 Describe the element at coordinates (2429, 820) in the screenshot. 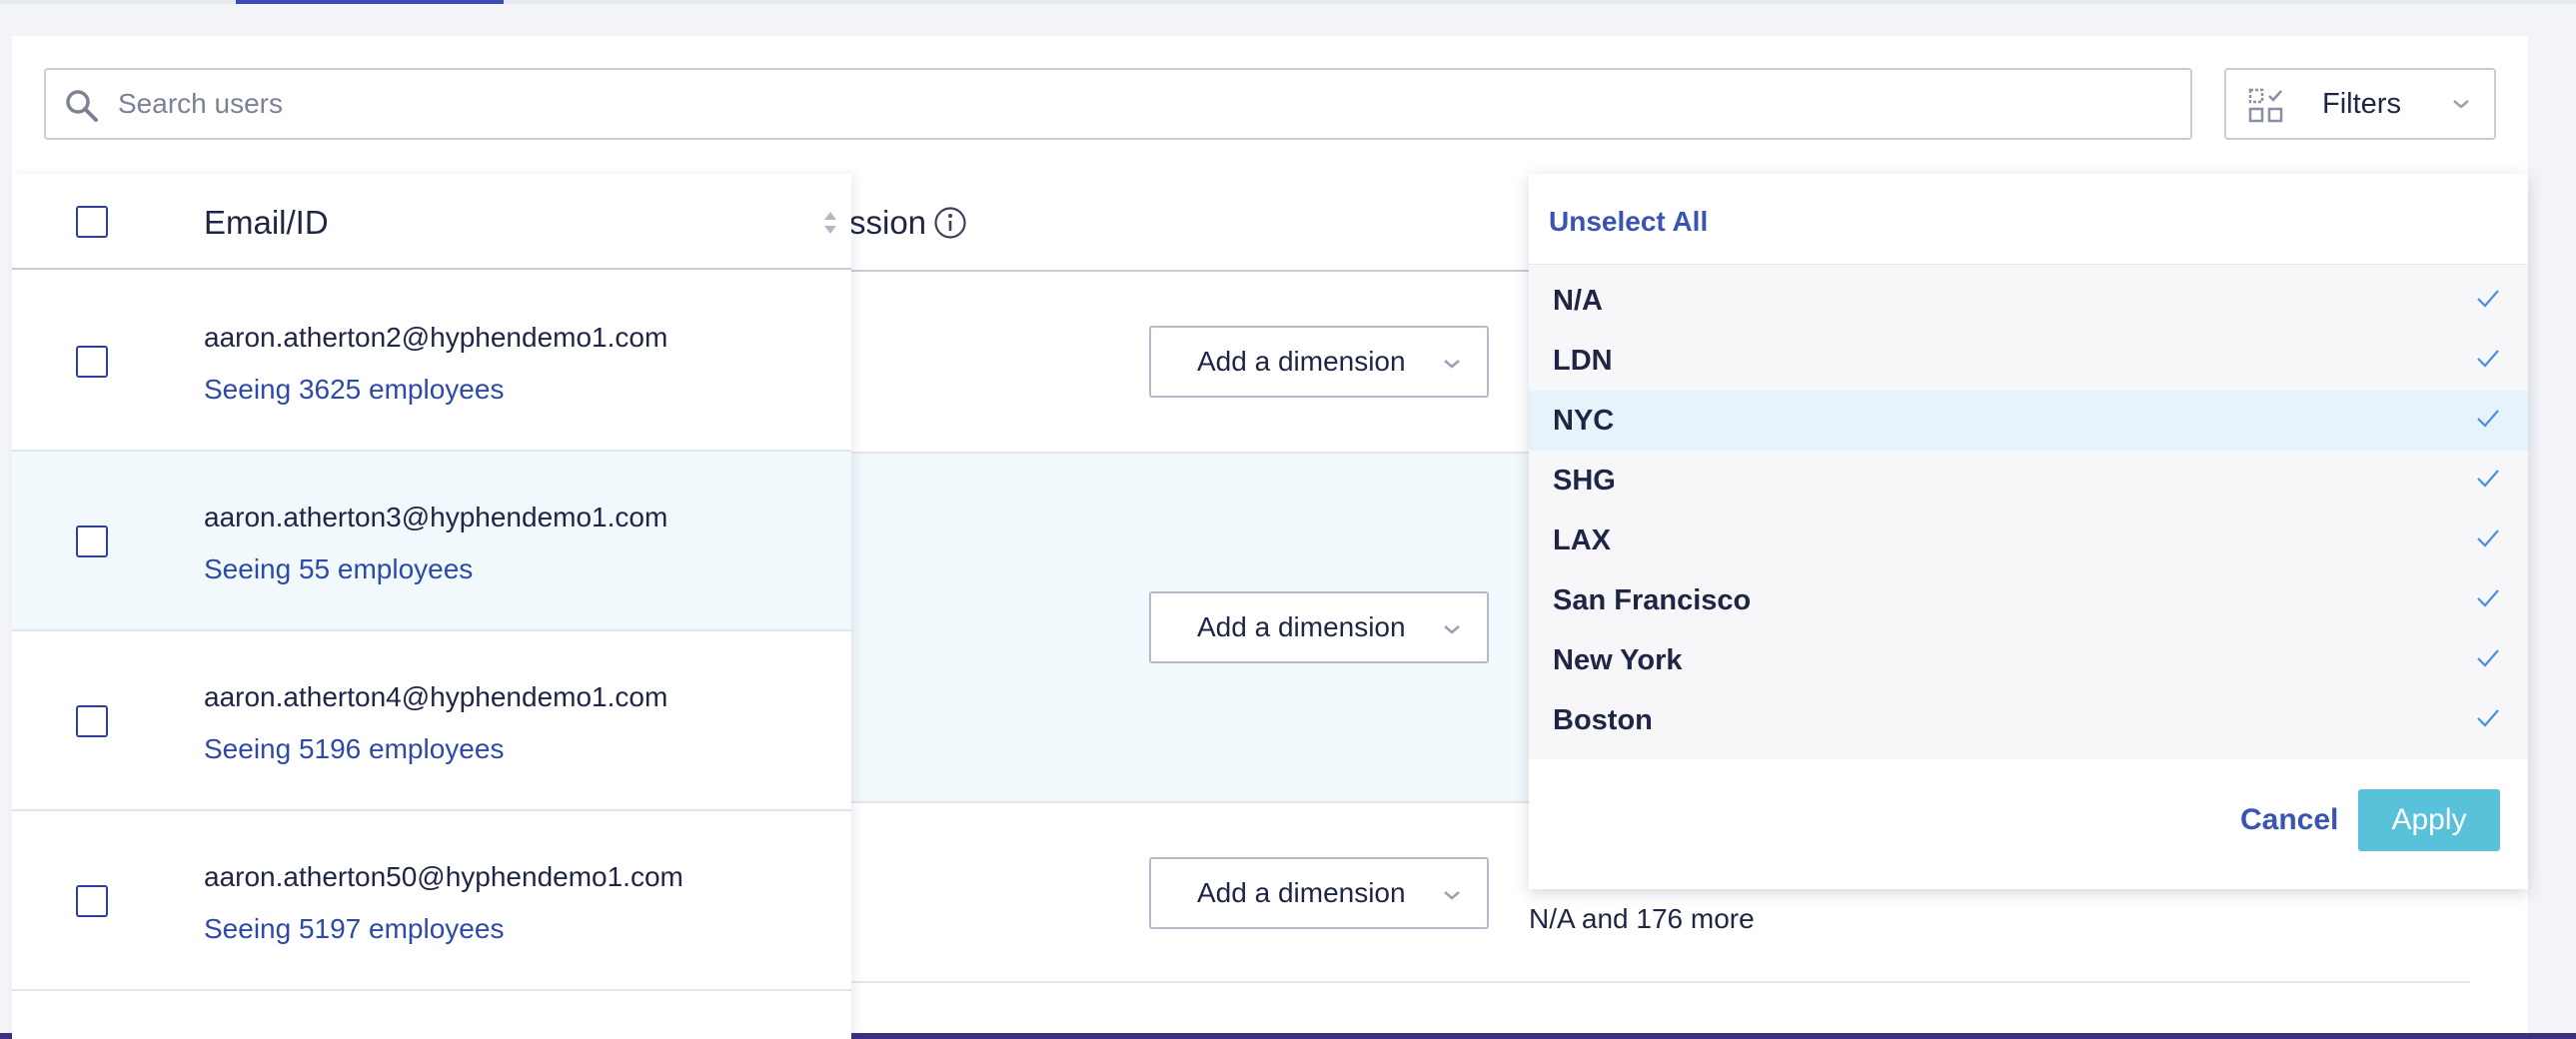

I see `apply-button: Apply` at that location.